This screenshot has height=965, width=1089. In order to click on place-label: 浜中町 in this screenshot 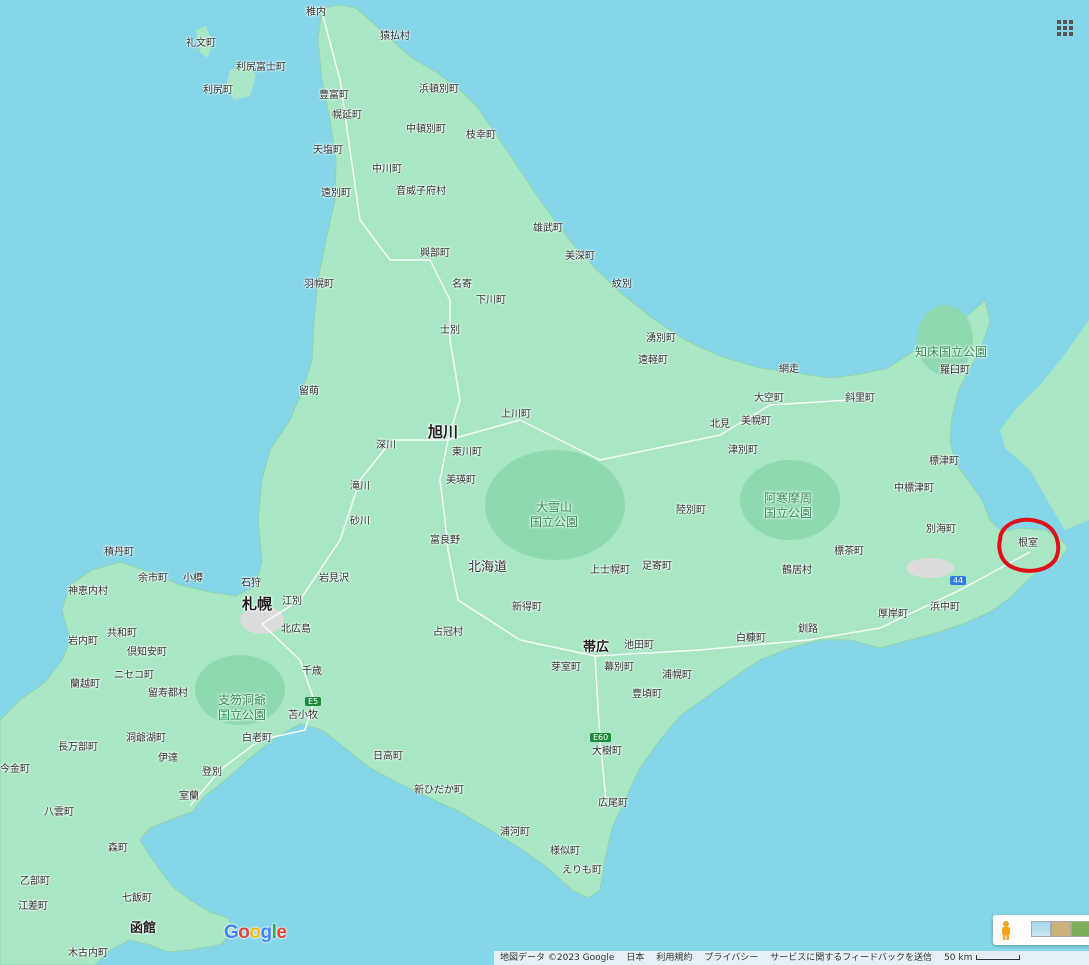, I will do `click(945, 608)`.